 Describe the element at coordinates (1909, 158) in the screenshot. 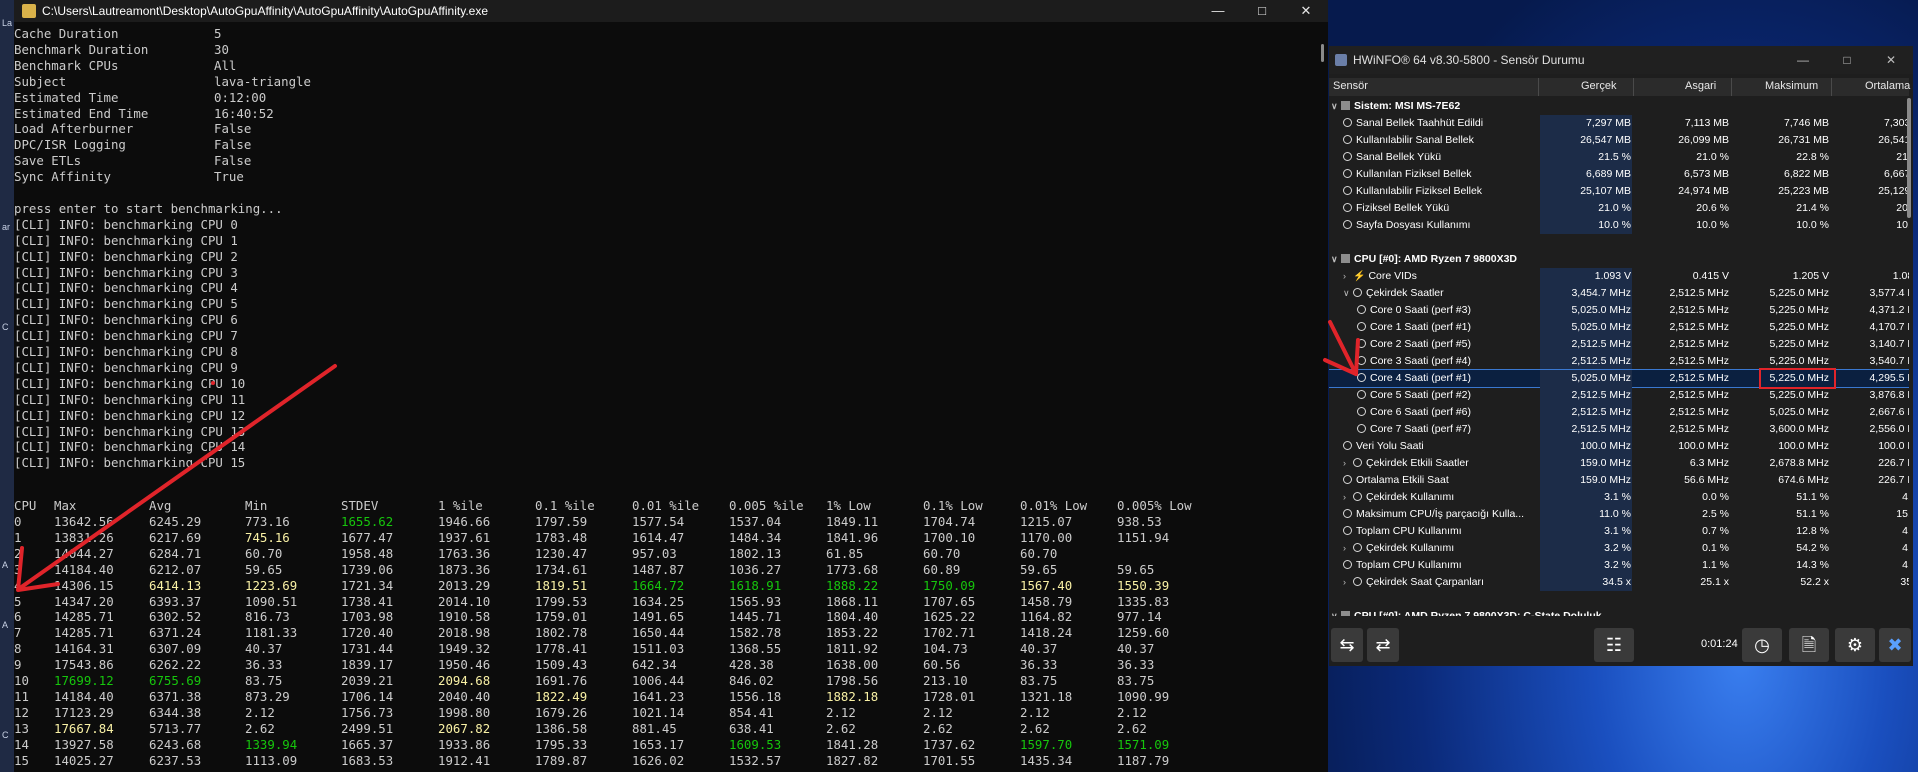

I see `sensor-scrollbar` at that location.